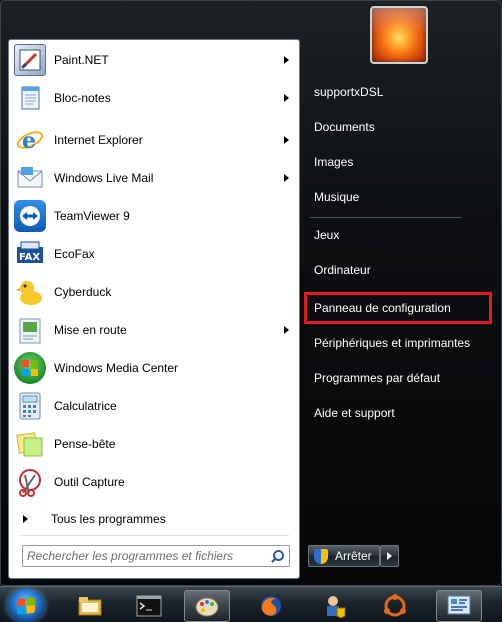  Describe the element at coordinates (399, 235) in the screenshot. I see `right-item-games: Jeux` at that location.